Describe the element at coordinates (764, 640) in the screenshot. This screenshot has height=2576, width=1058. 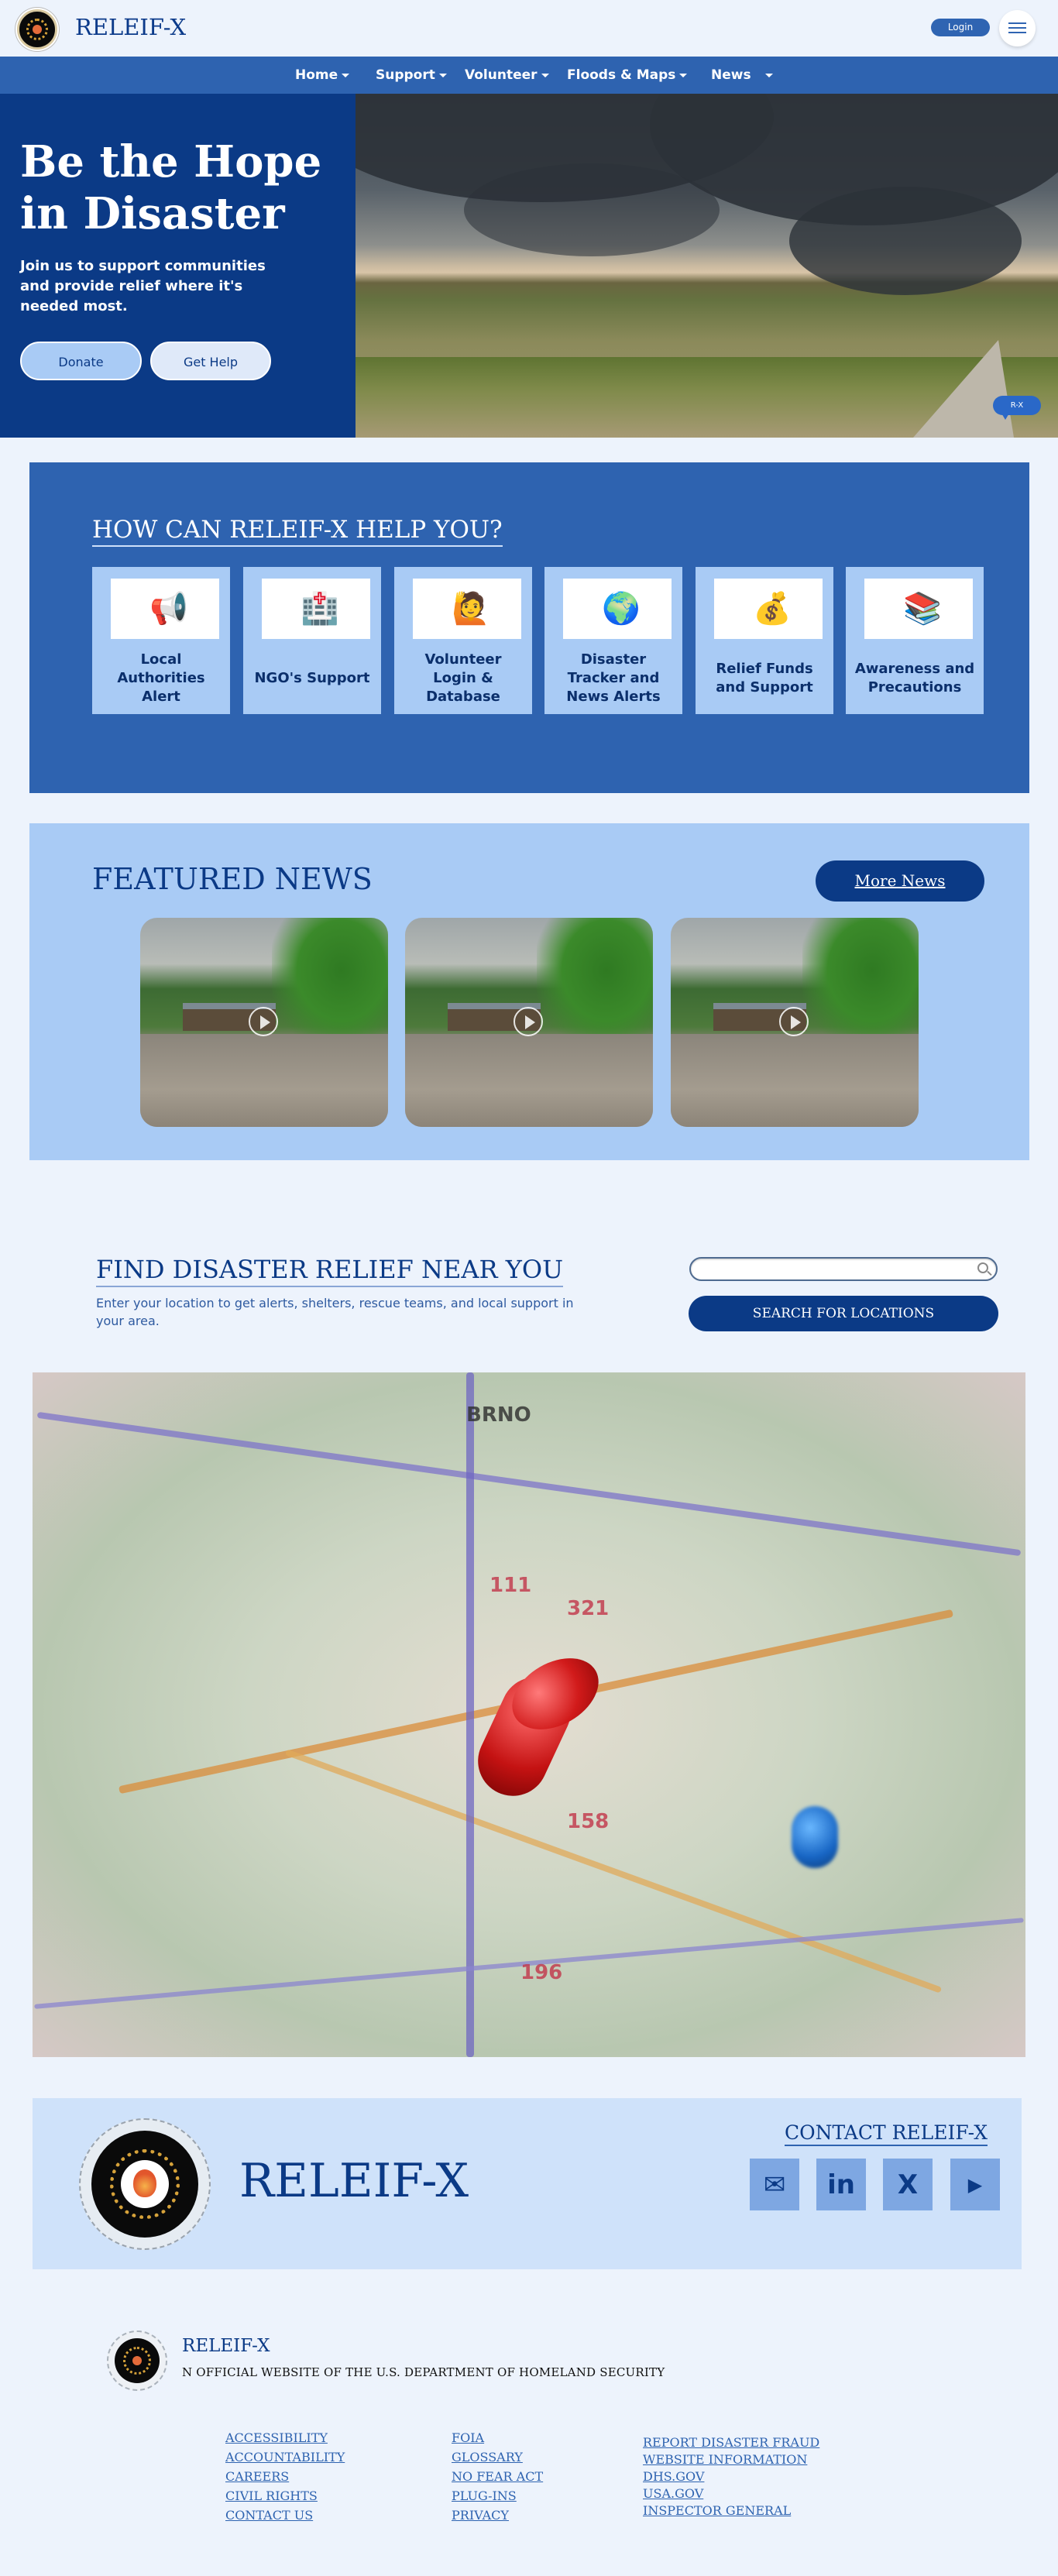
I see `help-card-relief-funds: 💰 Relief Funds and Support` at that location.